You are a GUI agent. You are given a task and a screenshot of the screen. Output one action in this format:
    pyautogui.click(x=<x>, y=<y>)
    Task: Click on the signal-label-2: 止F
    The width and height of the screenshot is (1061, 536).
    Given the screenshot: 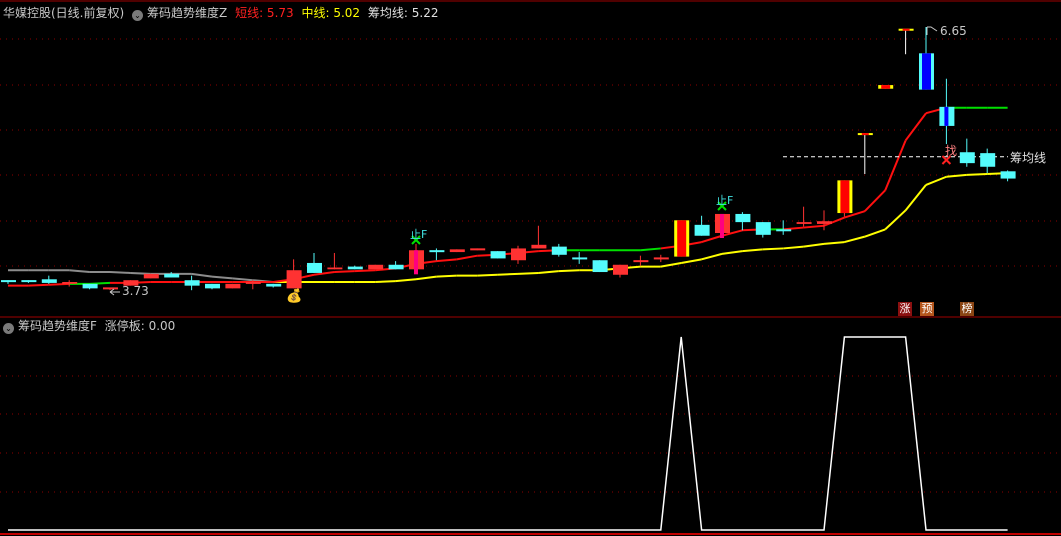 What is the action you would take?
    pyautogui.click(x=725, y=200)
    